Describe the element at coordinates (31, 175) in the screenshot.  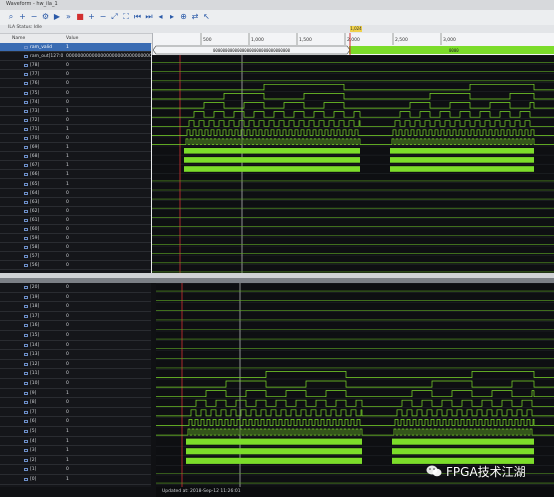
I see `signal-row: [66]` at that location.